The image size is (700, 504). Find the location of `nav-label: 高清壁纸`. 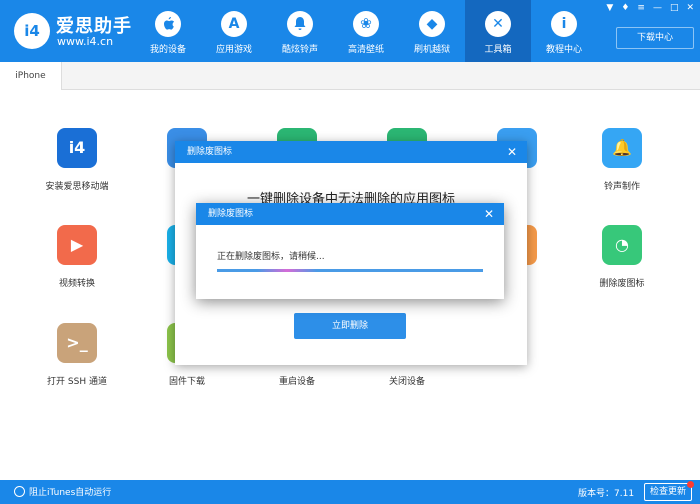

nav-label: 高清壁纸 is located at coordinates (365, 50).